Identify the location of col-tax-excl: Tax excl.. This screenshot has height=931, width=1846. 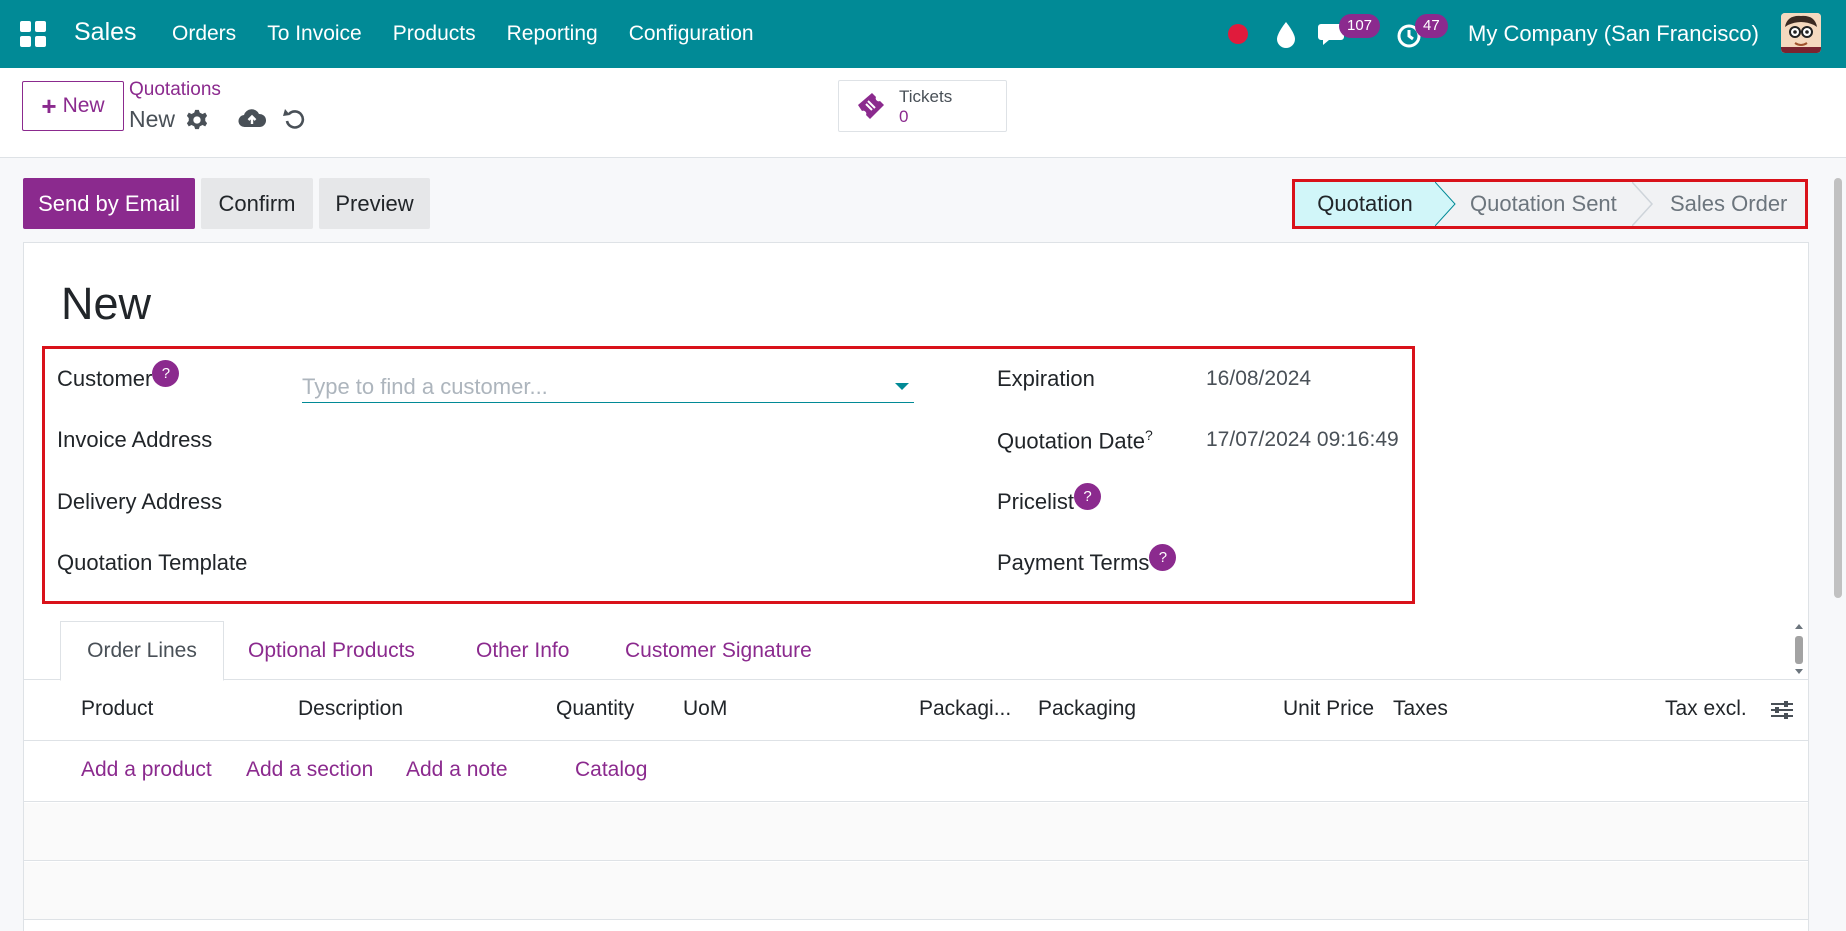
(1706, 709).